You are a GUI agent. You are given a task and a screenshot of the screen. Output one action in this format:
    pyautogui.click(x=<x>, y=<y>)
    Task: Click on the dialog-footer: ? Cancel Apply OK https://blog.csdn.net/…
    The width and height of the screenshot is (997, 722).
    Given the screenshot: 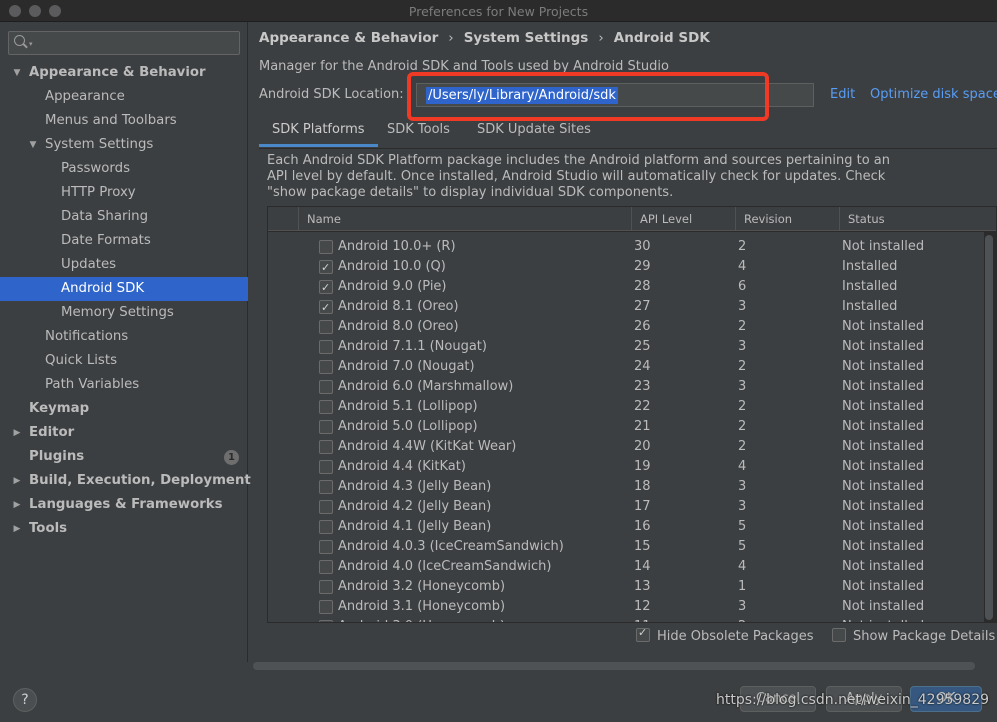 What is the action you would take?
    pyautogui.click(x=498, y=700)
    